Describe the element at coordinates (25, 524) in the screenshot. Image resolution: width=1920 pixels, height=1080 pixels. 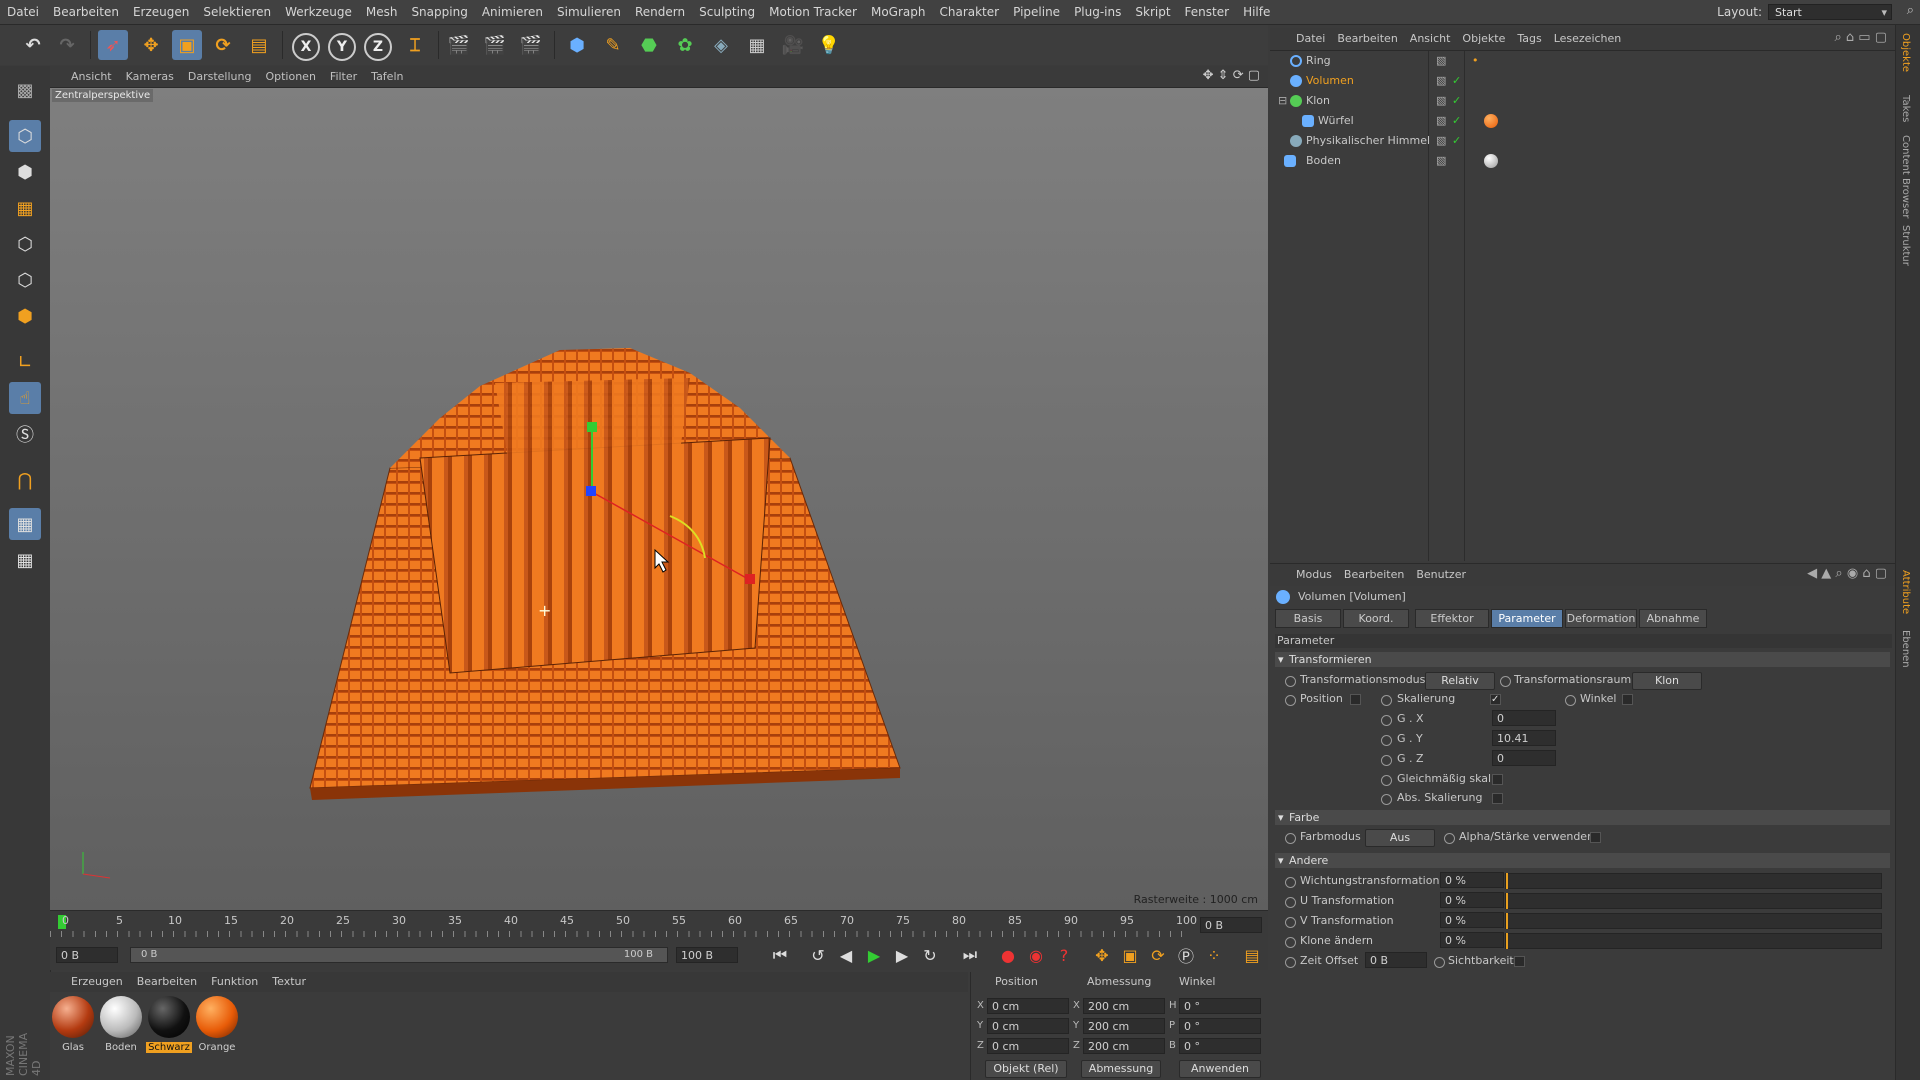
I see `workplane-lock-icon: ▦` at that location.